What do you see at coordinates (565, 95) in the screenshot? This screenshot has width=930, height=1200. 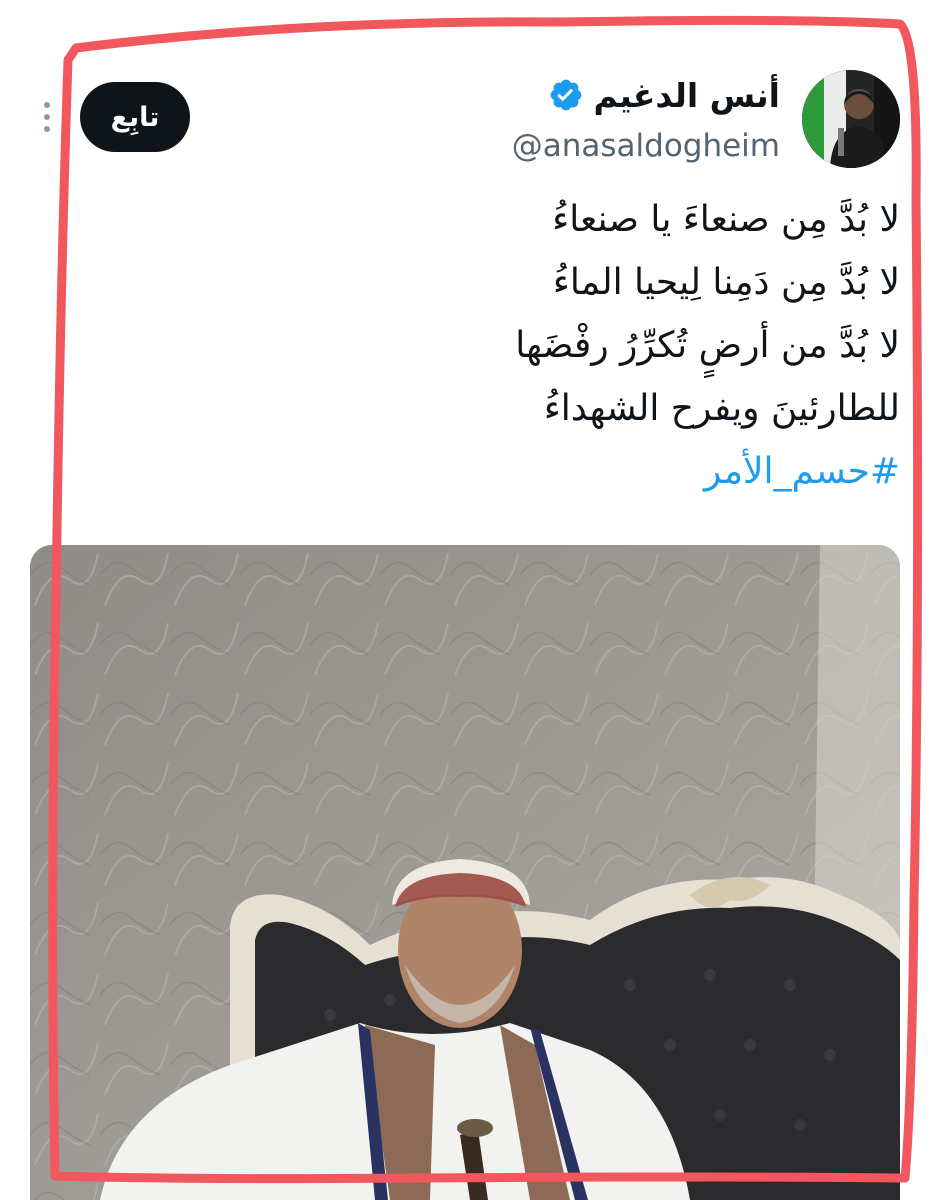 I see `verified-badge-icon` at bounding box center [565, 95].